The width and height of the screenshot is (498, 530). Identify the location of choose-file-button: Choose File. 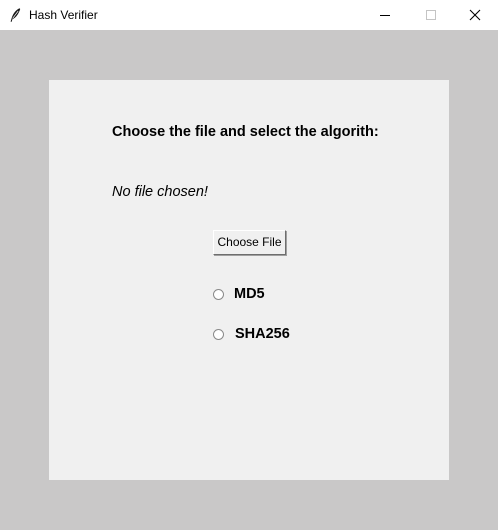
(249, 242).